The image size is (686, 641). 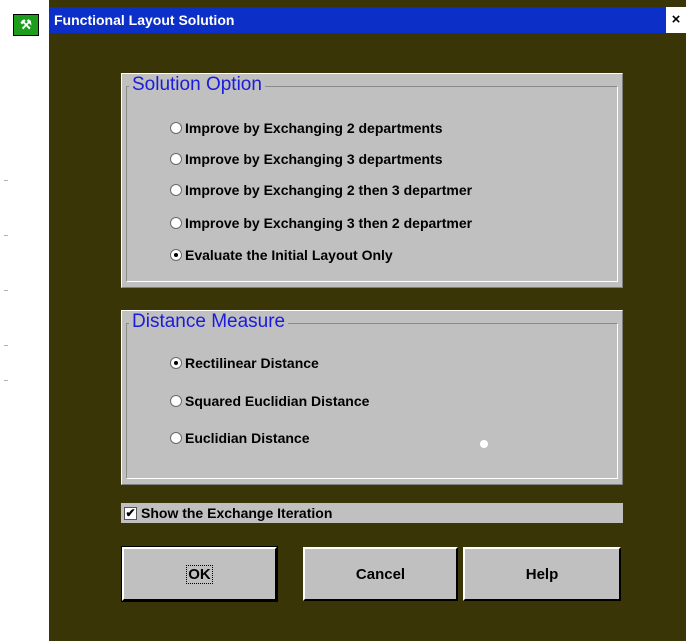 I want to click on radio-exchange-3-then-2: Improve by Exchanging 3 then 2 departmer, so click(x=321, y=223).